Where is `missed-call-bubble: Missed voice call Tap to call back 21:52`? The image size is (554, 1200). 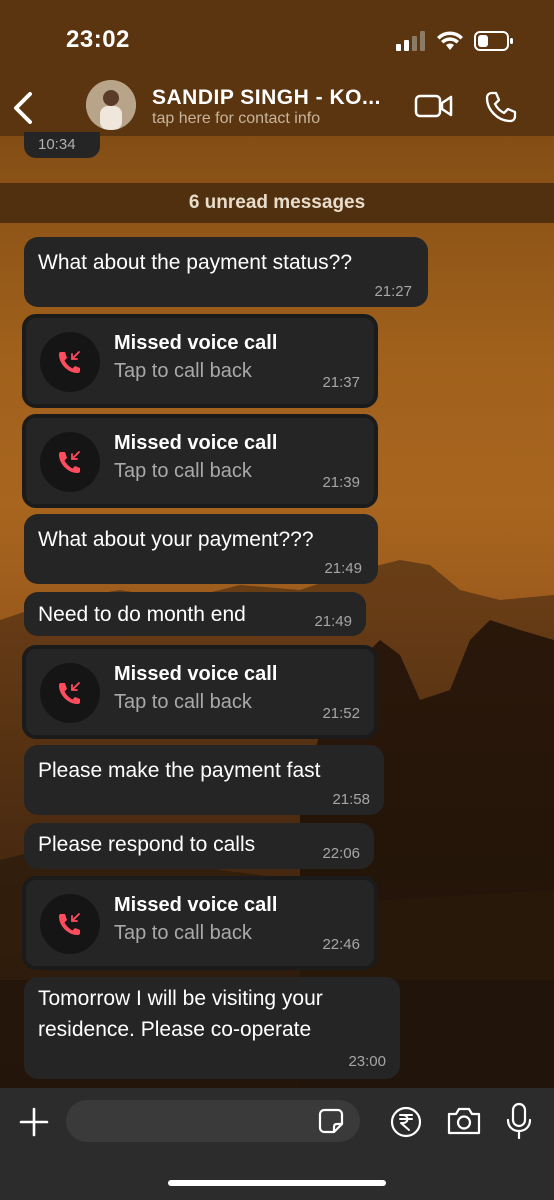 missed-call-bubble: Missed voice call Tap to call back 21:52 is located at coordinates (200, 692).